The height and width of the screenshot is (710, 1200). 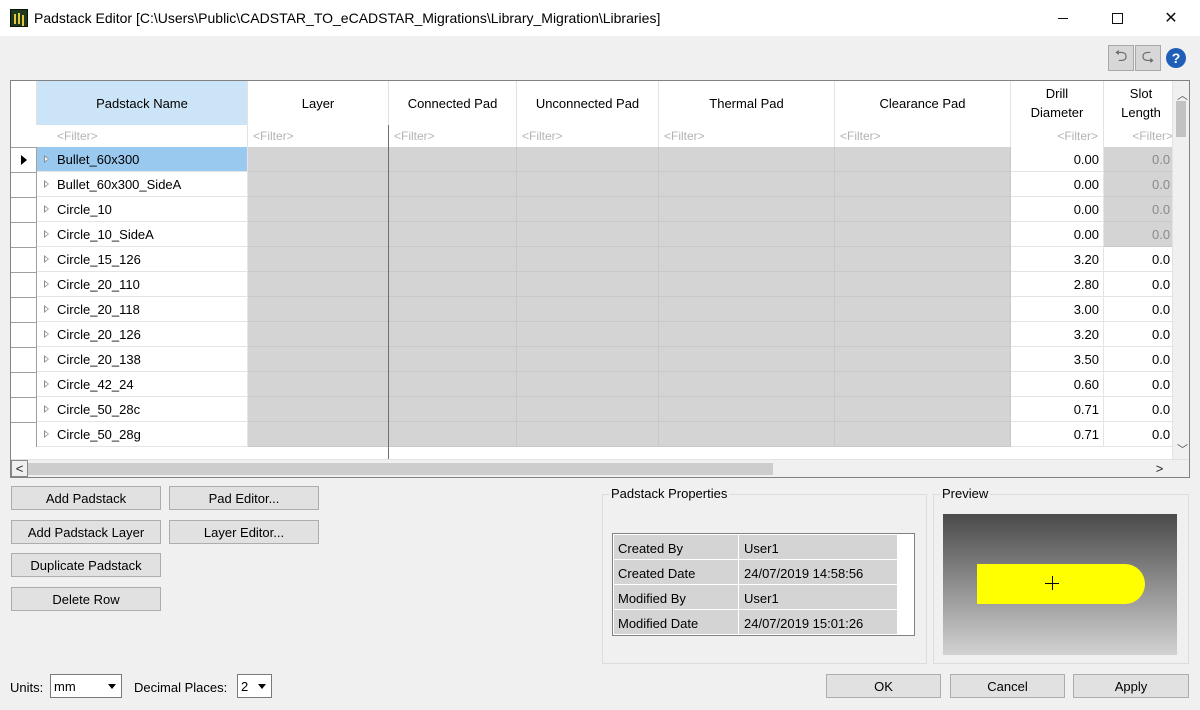 What do you see at coordinates (1057, 103) in the screenshot?
I see `column-header-drill-diameter: Drill Diameter` at bounding box center [1057, 103].